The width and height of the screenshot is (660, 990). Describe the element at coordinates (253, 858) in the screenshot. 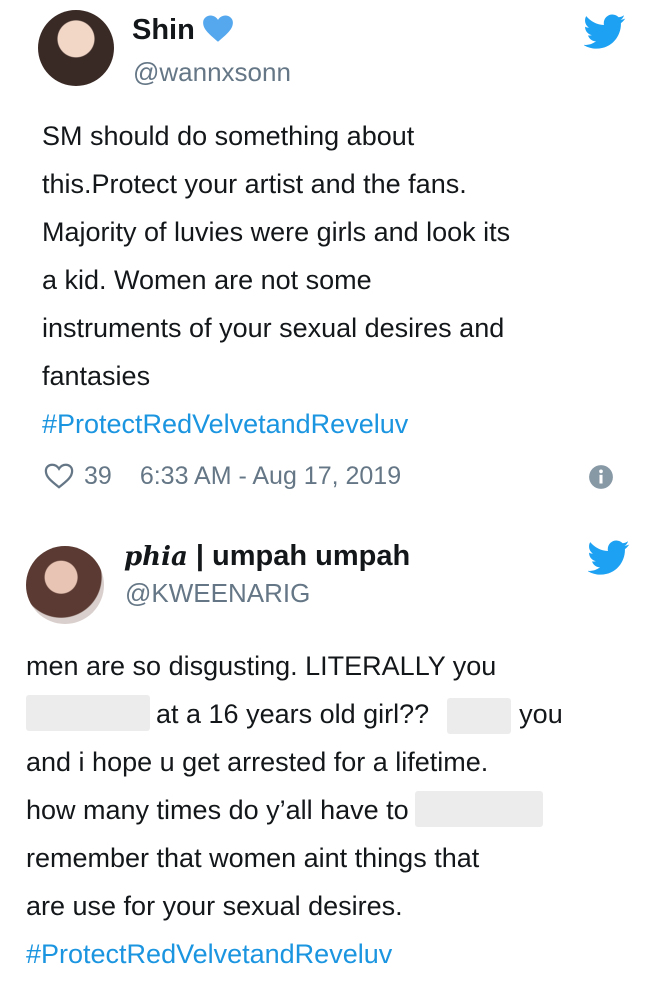

I see `tweet-text-line: remember that women aint things that` at that location.